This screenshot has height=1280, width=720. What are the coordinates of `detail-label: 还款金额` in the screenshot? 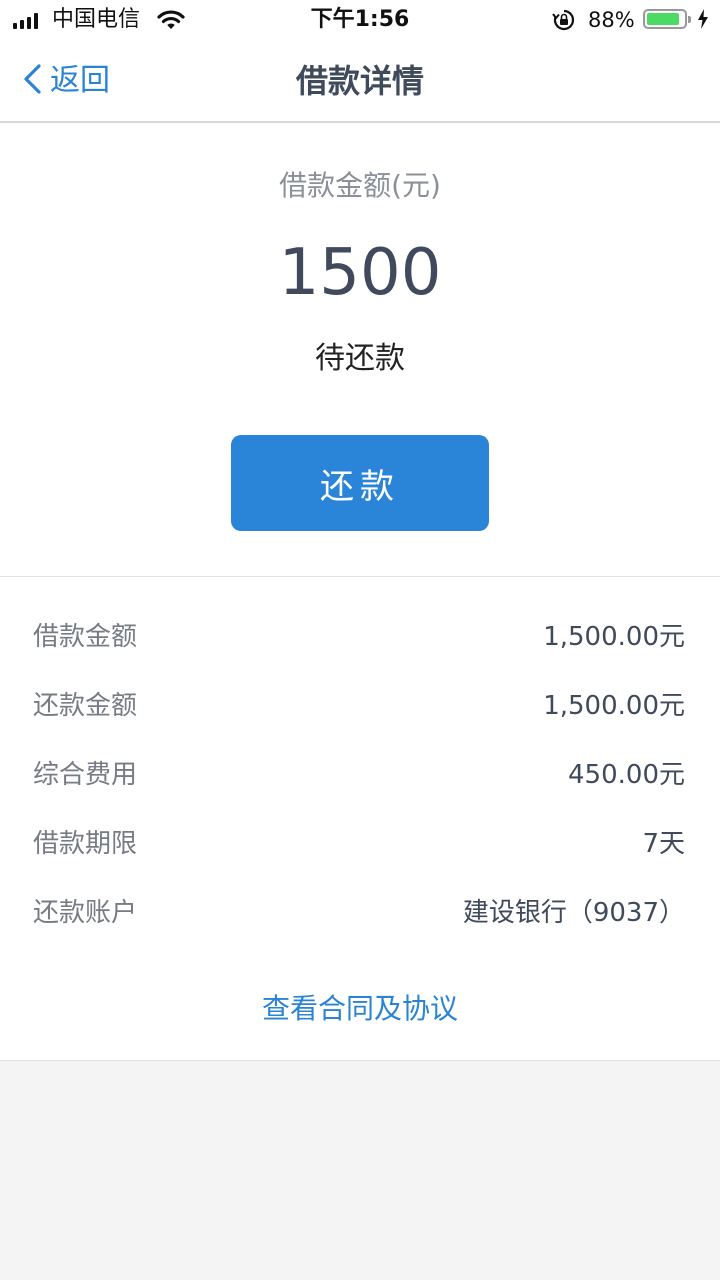 It's located at (85, 705).